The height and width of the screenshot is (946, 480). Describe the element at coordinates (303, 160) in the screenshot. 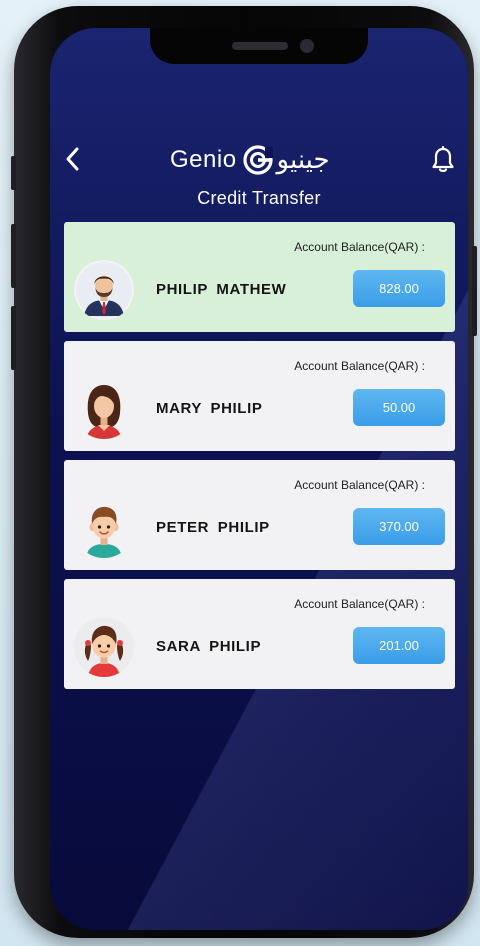

I see `brand-name-arabic: جينيو` at that location.